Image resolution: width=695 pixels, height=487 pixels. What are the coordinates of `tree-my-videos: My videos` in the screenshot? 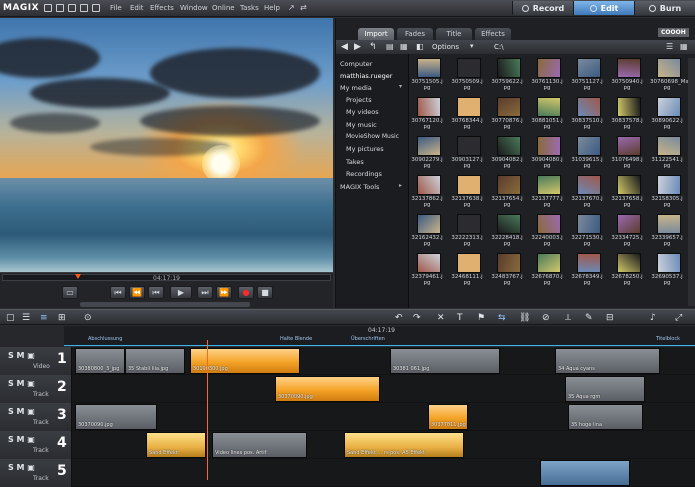 It's located at (362, 112).